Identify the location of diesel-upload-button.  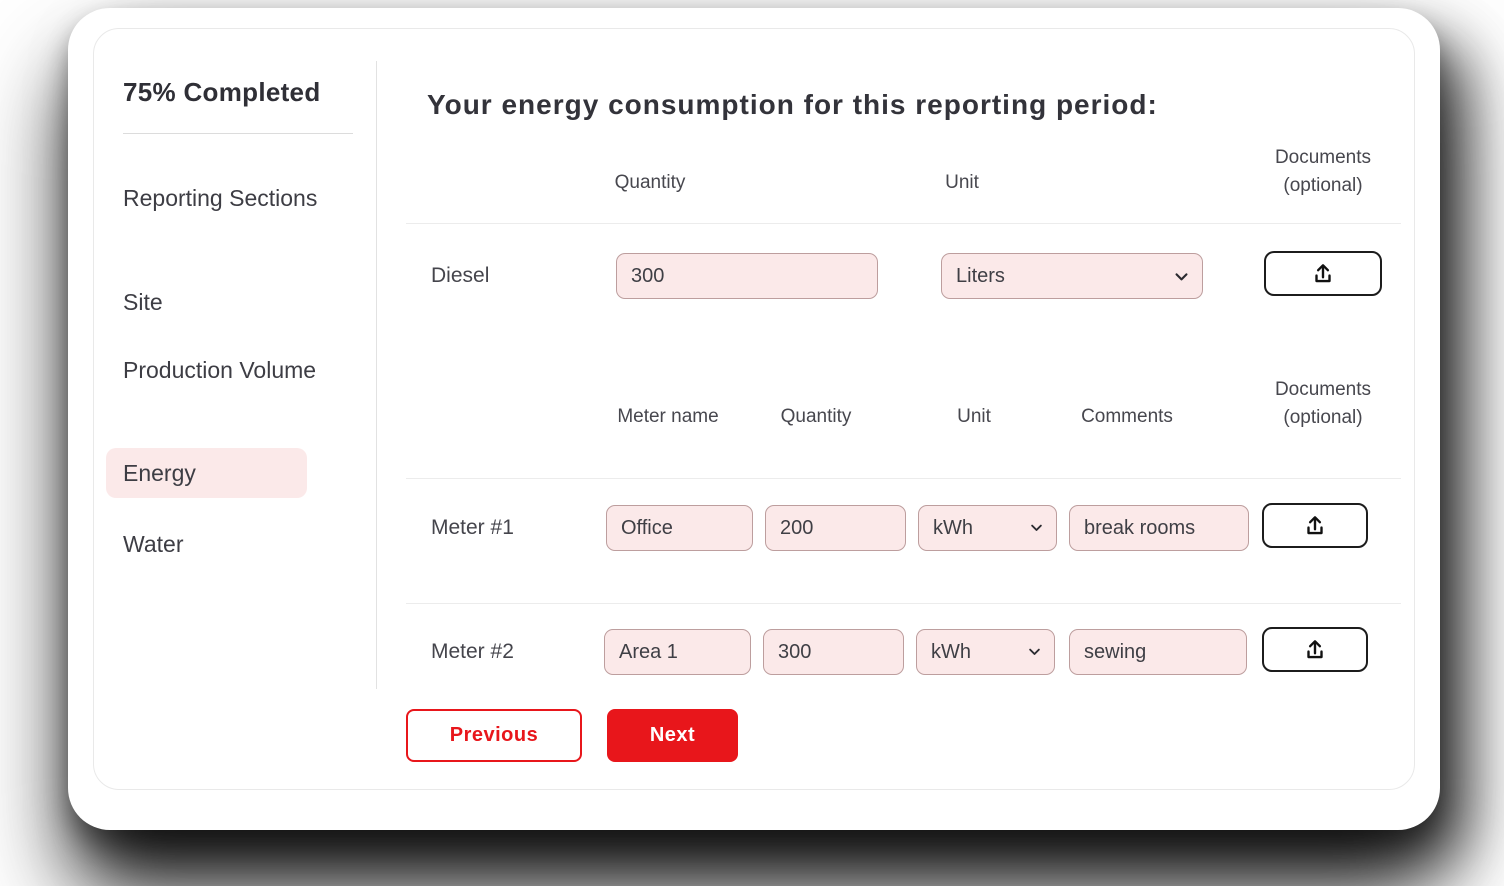
(1323, 273).